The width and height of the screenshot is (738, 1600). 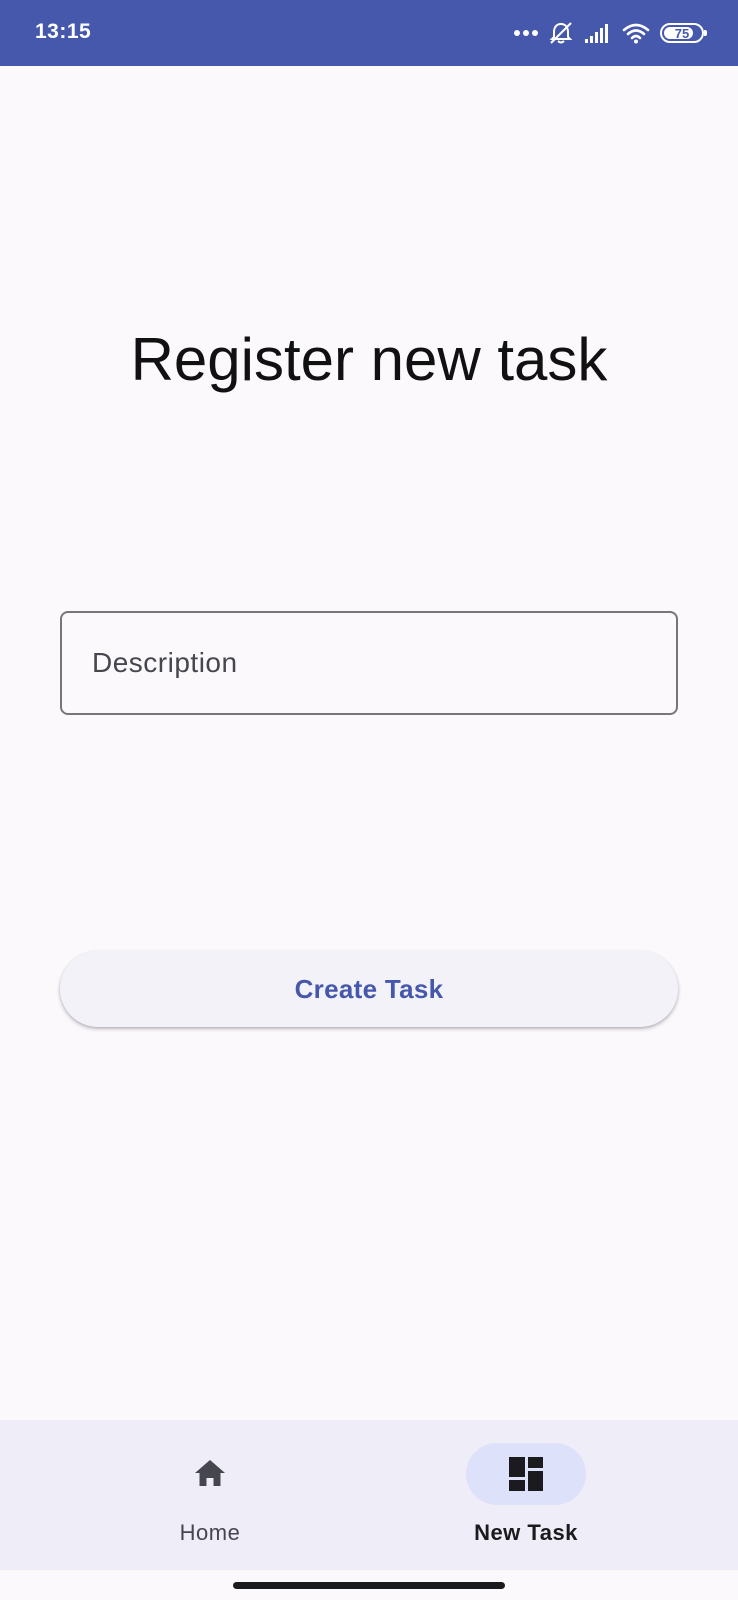 I want to click on battery-level: 75, so click(x=682, y=33).